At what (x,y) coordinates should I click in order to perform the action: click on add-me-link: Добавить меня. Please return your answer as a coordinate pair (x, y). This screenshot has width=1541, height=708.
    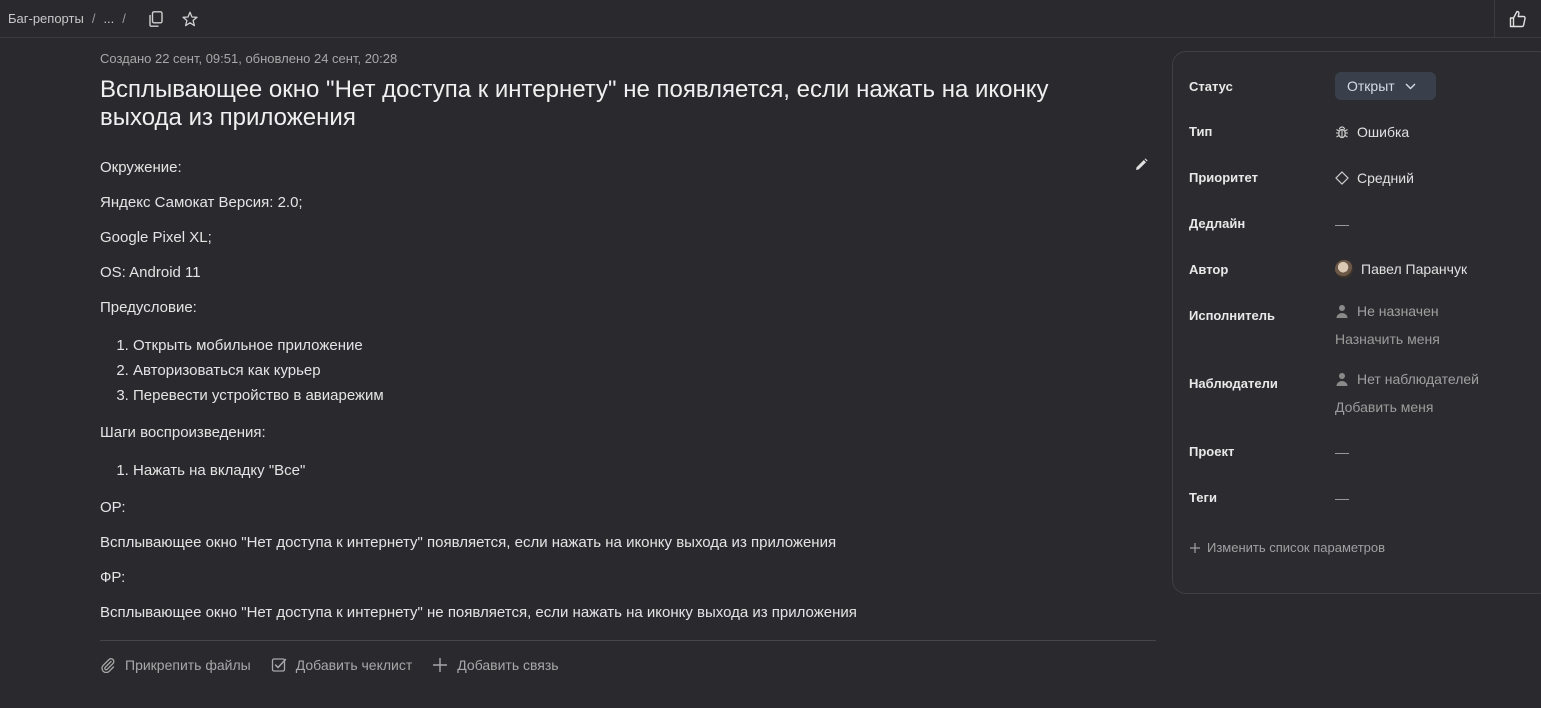
    Looking at the image, I should click on (1384, 407).